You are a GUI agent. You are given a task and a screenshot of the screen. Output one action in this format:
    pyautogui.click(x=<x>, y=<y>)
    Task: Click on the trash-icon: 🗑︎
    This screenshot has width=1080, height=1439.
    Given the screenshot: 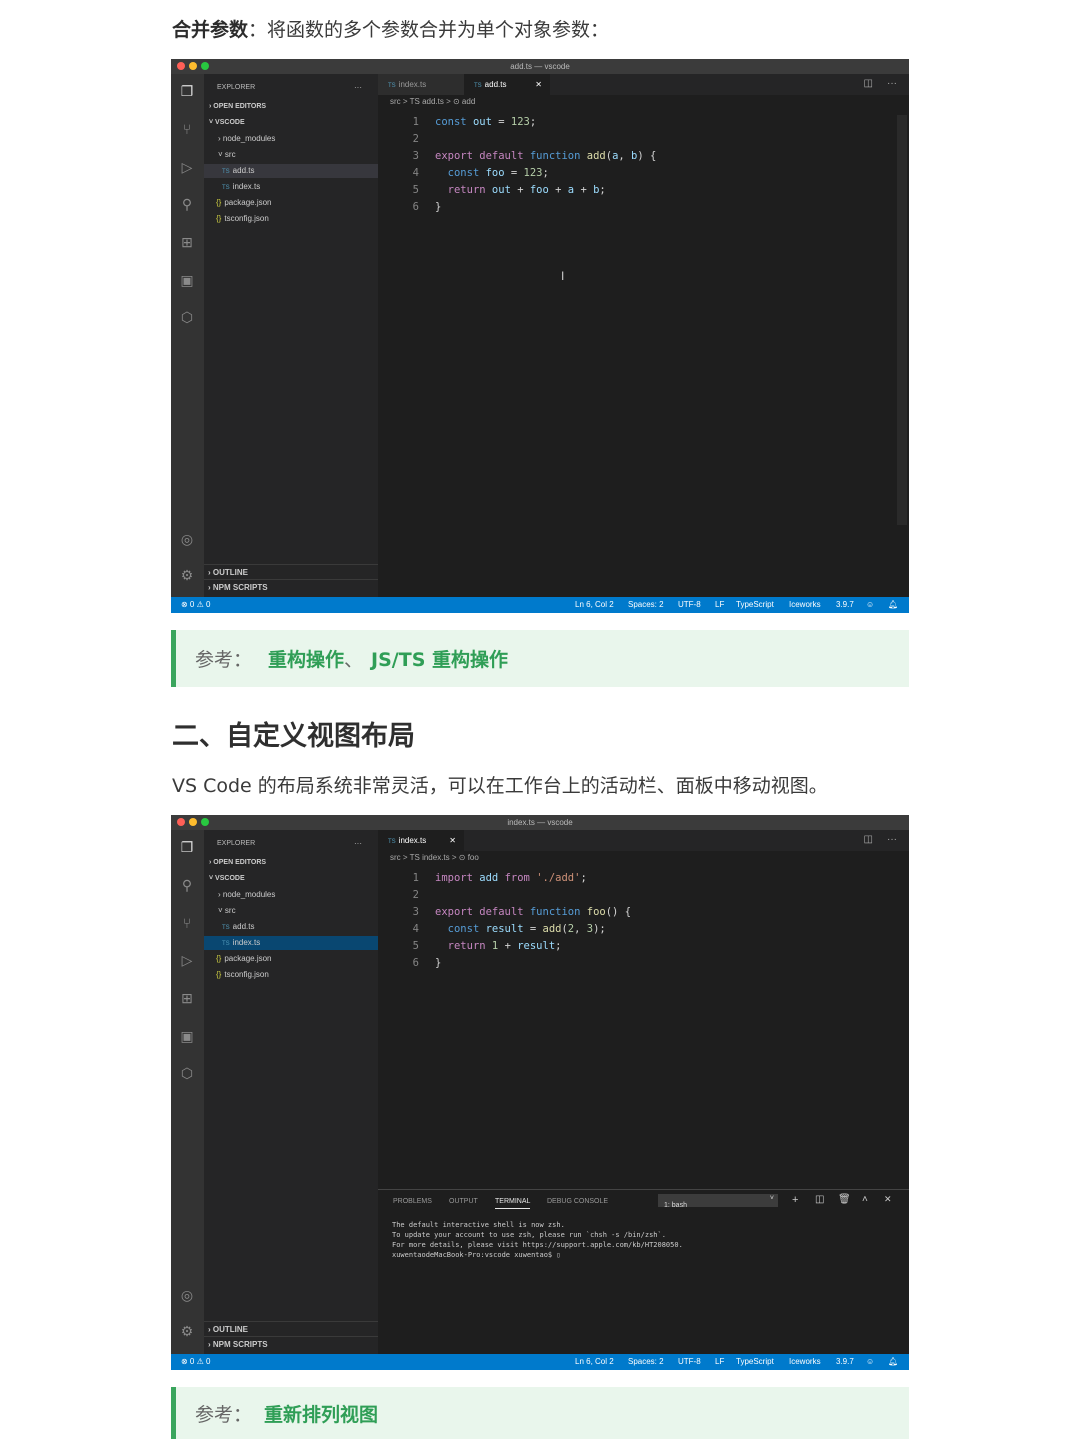 What is the action you would take?
    pyautogui.click(x=844, y=1199)
    